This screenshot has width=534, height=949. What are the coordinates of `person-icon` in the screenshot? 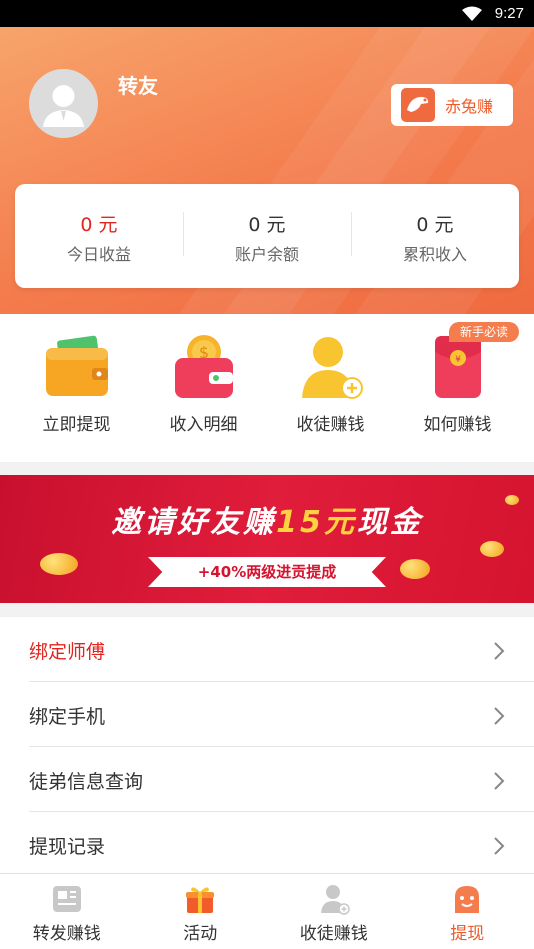 It's located at (335, 900).